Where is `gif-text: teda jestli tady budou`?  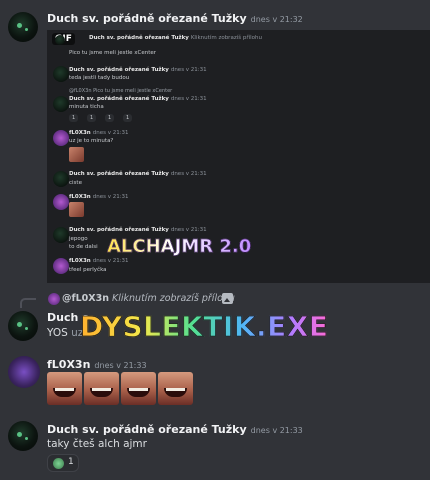
gif-text: teda jestli tady budou is located at coordinates (99, 78).